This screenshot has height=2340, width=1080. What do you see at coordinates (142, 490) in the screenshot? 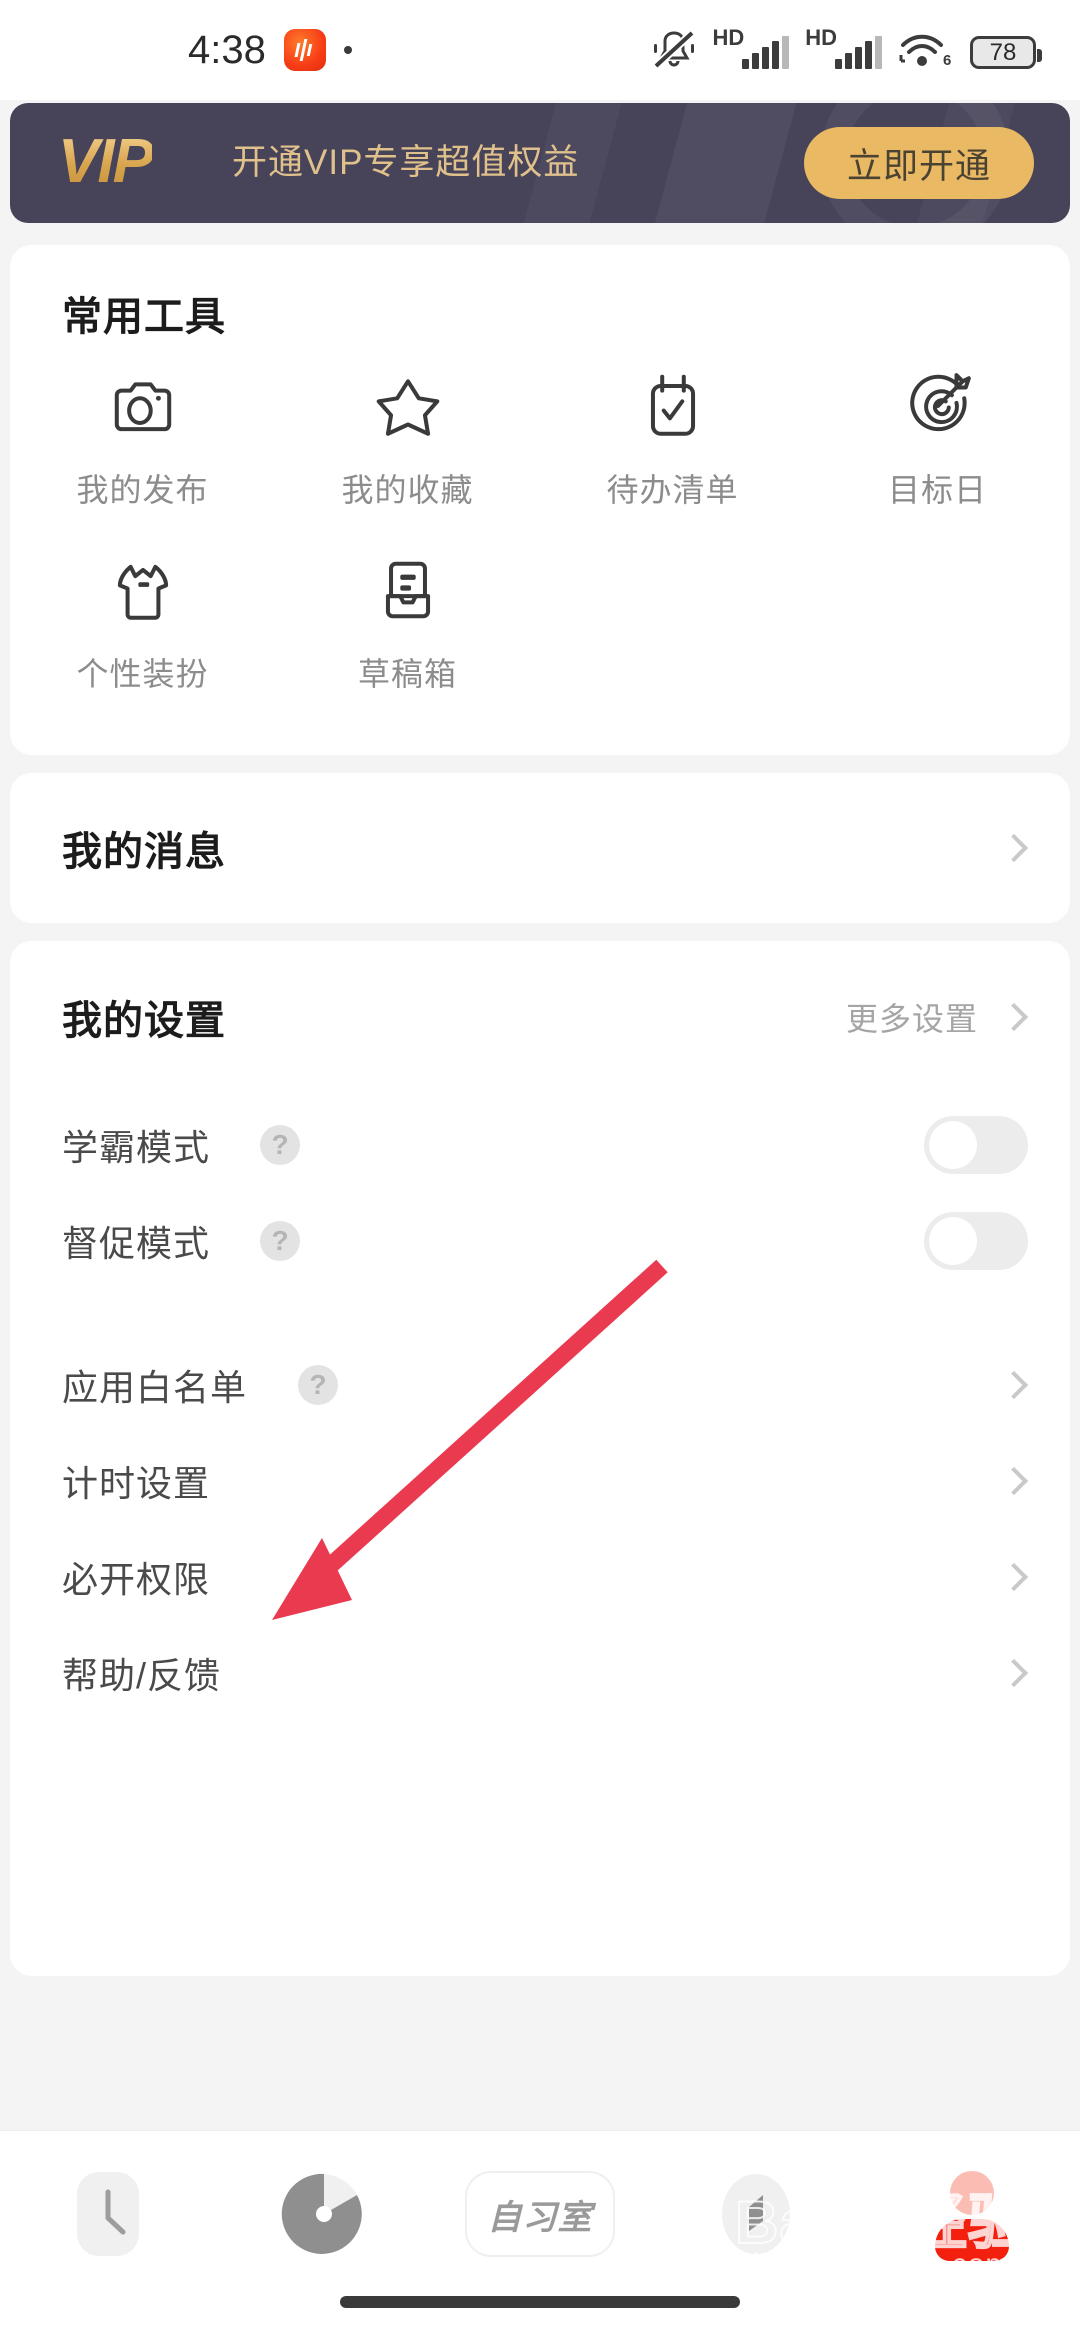
I see `tool-label: 我的发布` at bounding box center [142, 490].